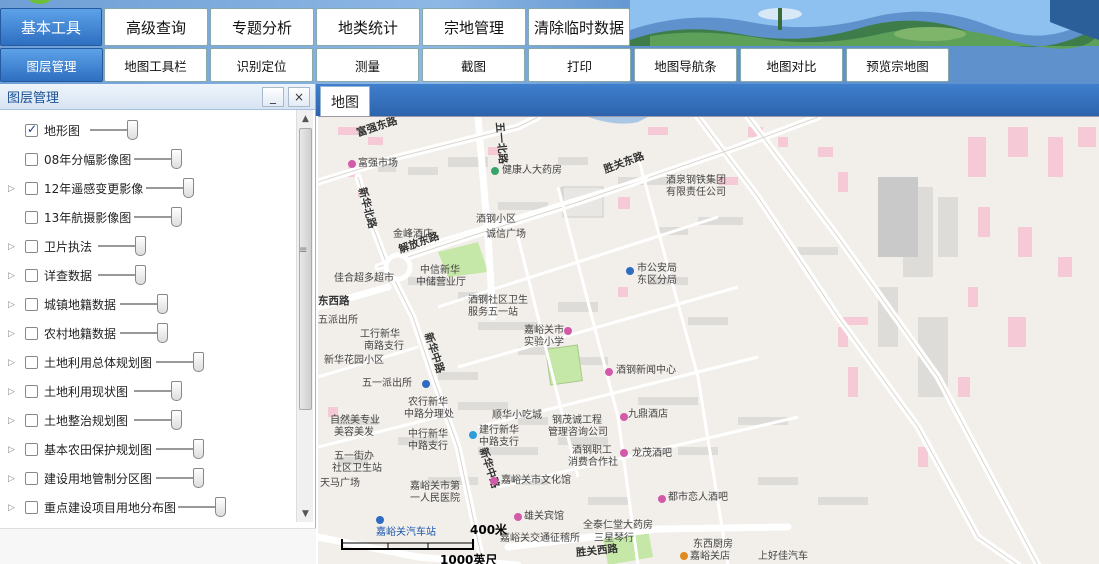  I want to click on close-button: ×, so click(299, 97).